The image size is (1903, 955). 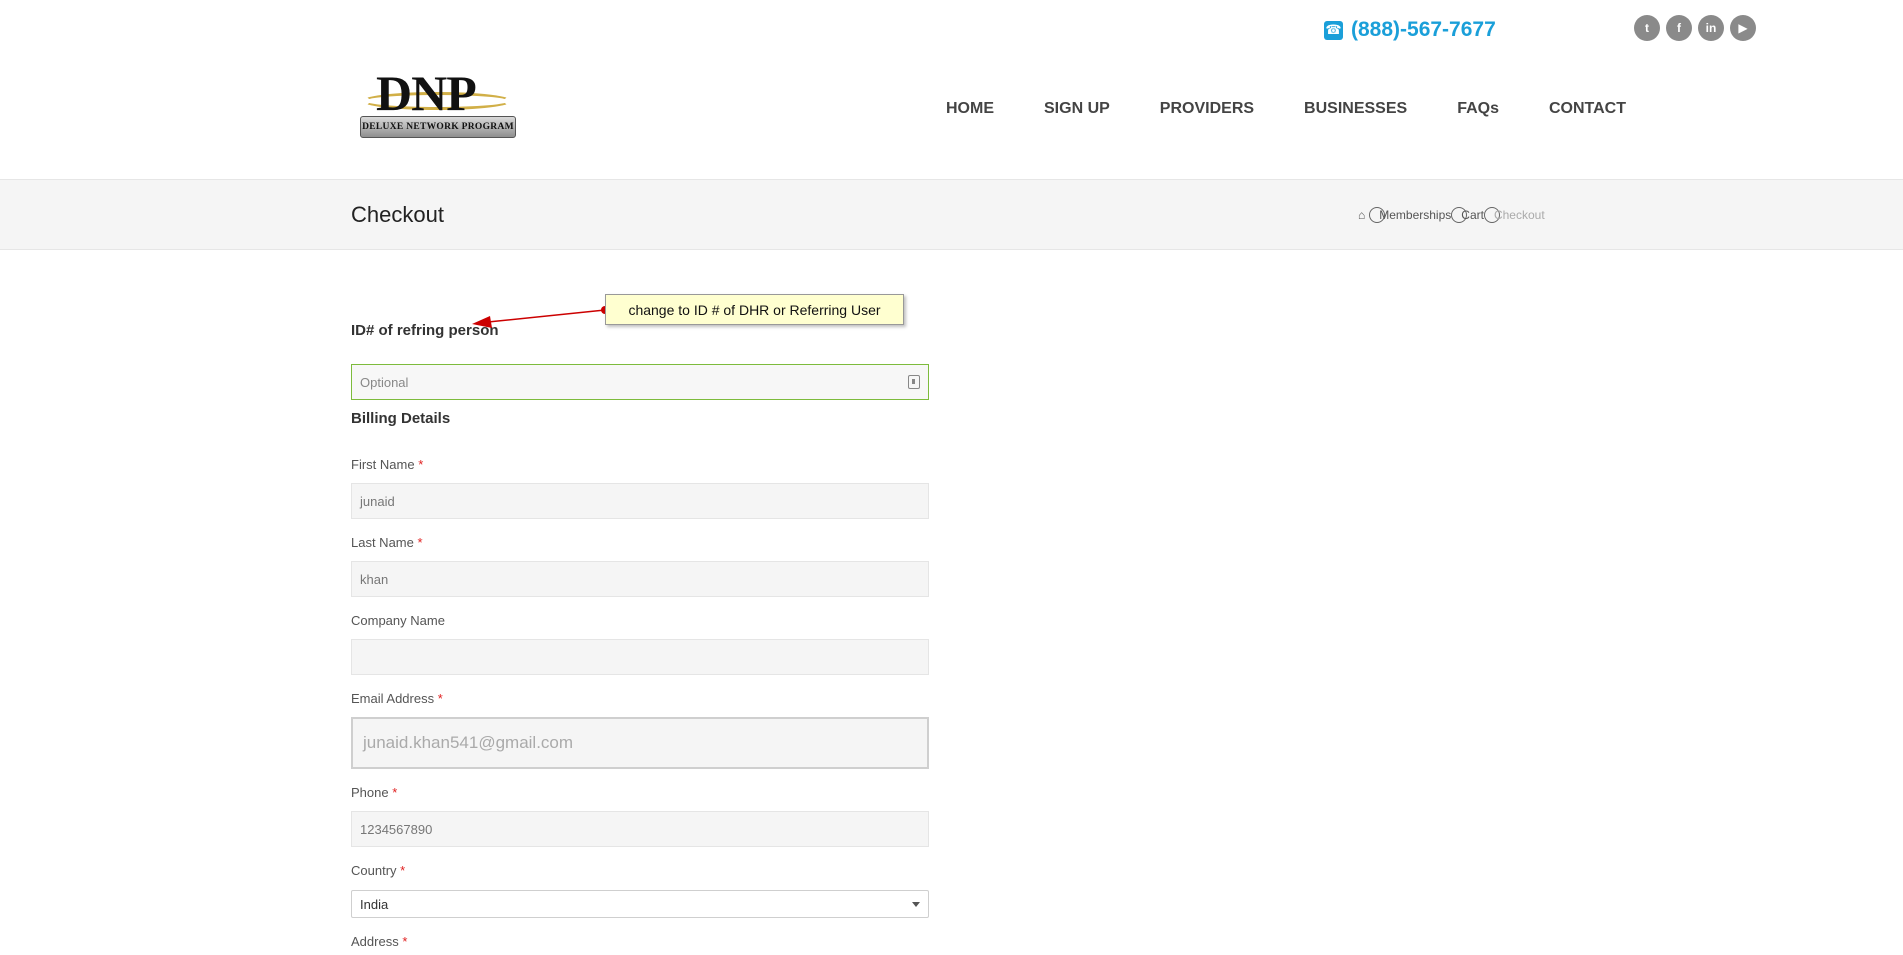 I want to click on first-name-label-text: First Name, so click(x=383, y=464).